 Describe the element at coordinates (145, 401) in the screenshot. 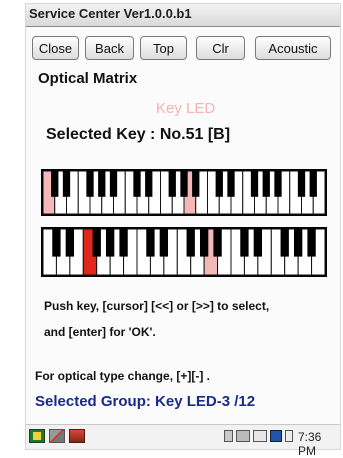

I see `selected-group-label: Selected Group: Key LED-3 /12` at that location.